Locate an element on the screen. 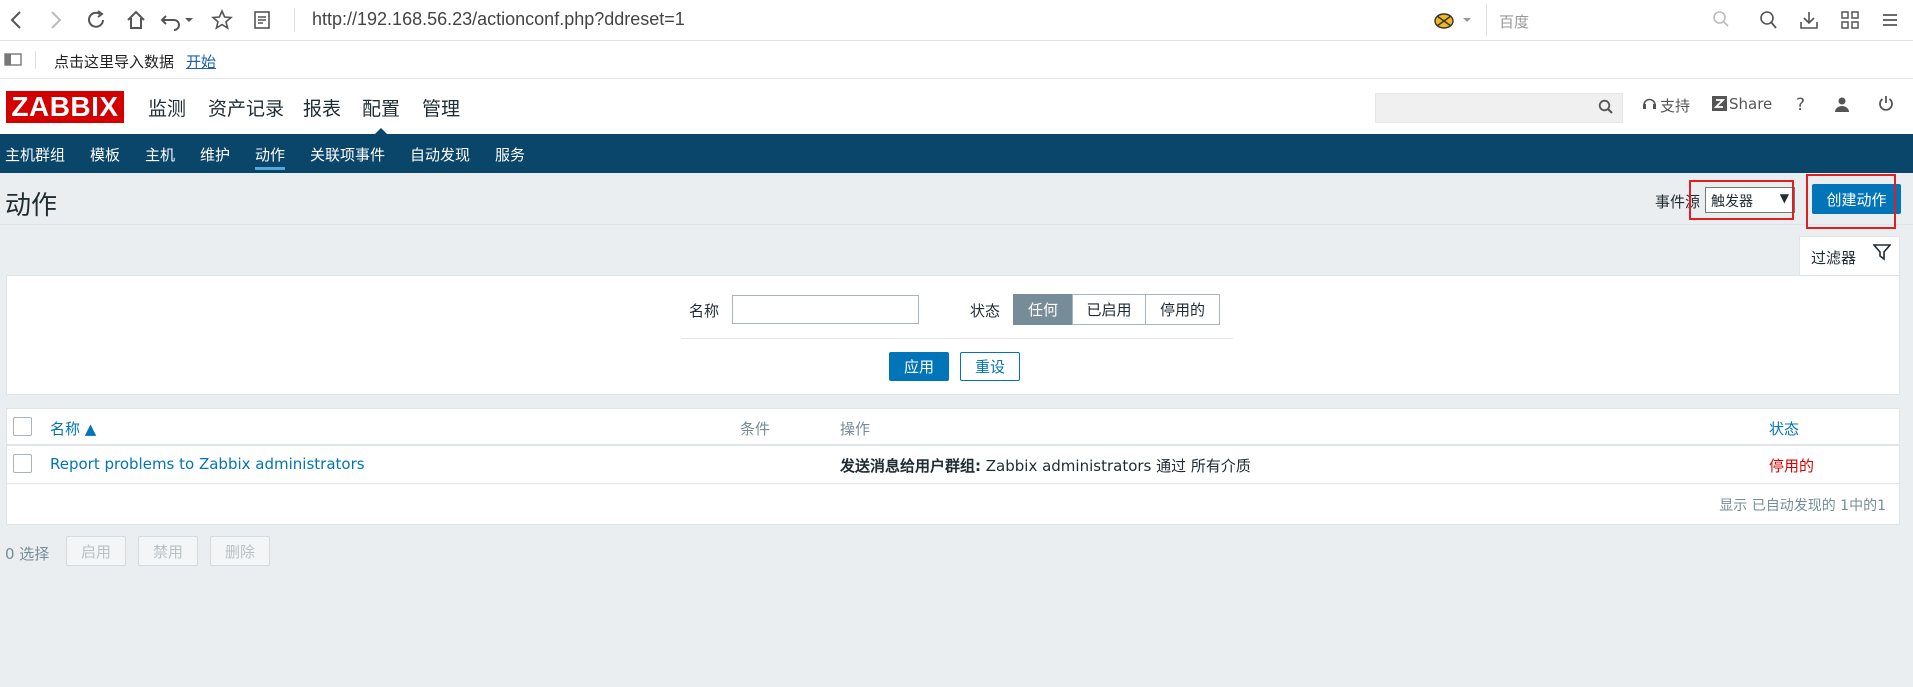  subnav-host-groups: 主机群组 is located at coordinates (35, 154).